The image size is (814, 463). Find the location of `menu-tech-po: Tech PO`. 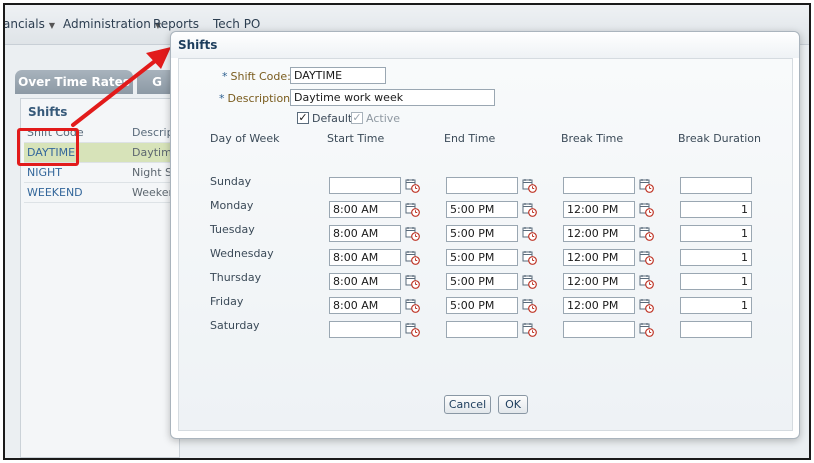

menu-tech-po: Tech PO is located at coordinates (236, 24).